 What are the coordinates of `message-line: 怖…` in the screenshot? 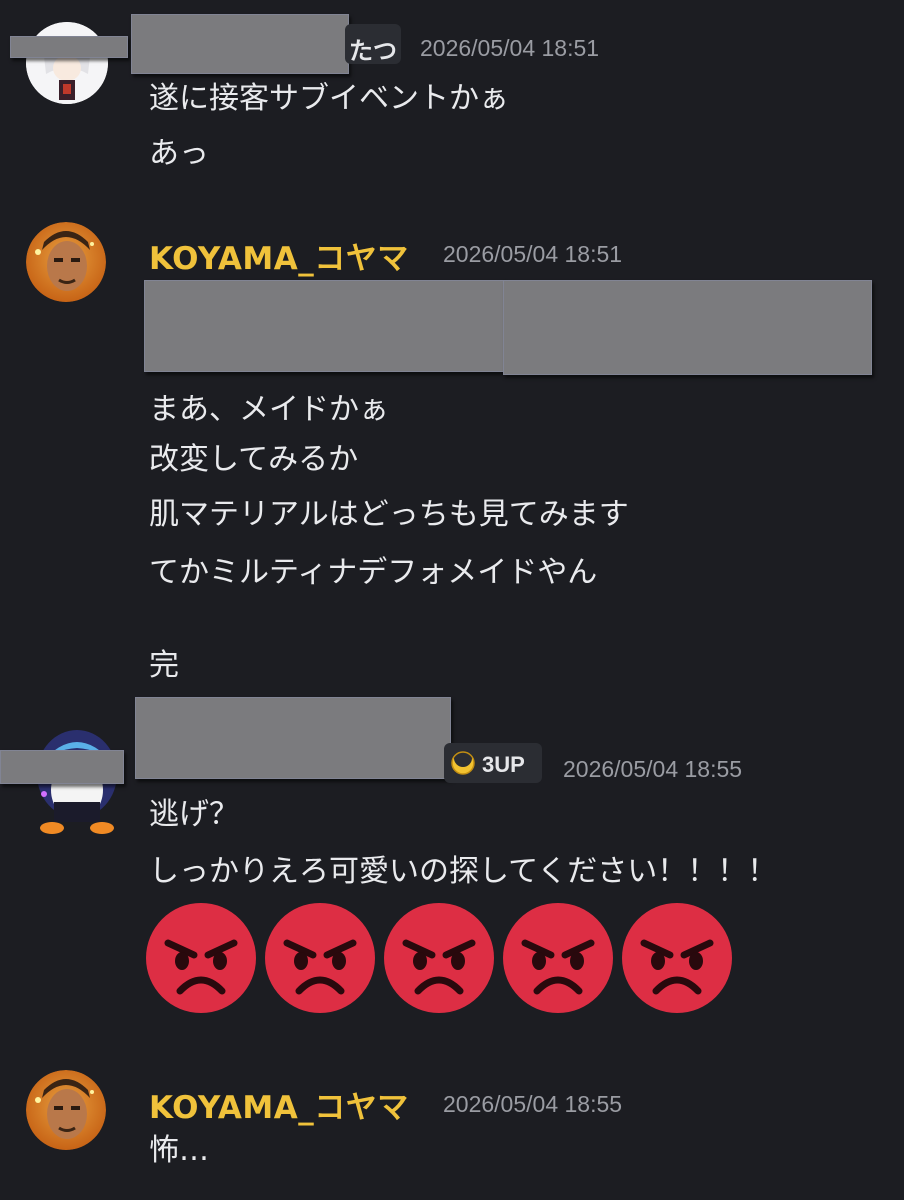 It's located at (179, 1150).